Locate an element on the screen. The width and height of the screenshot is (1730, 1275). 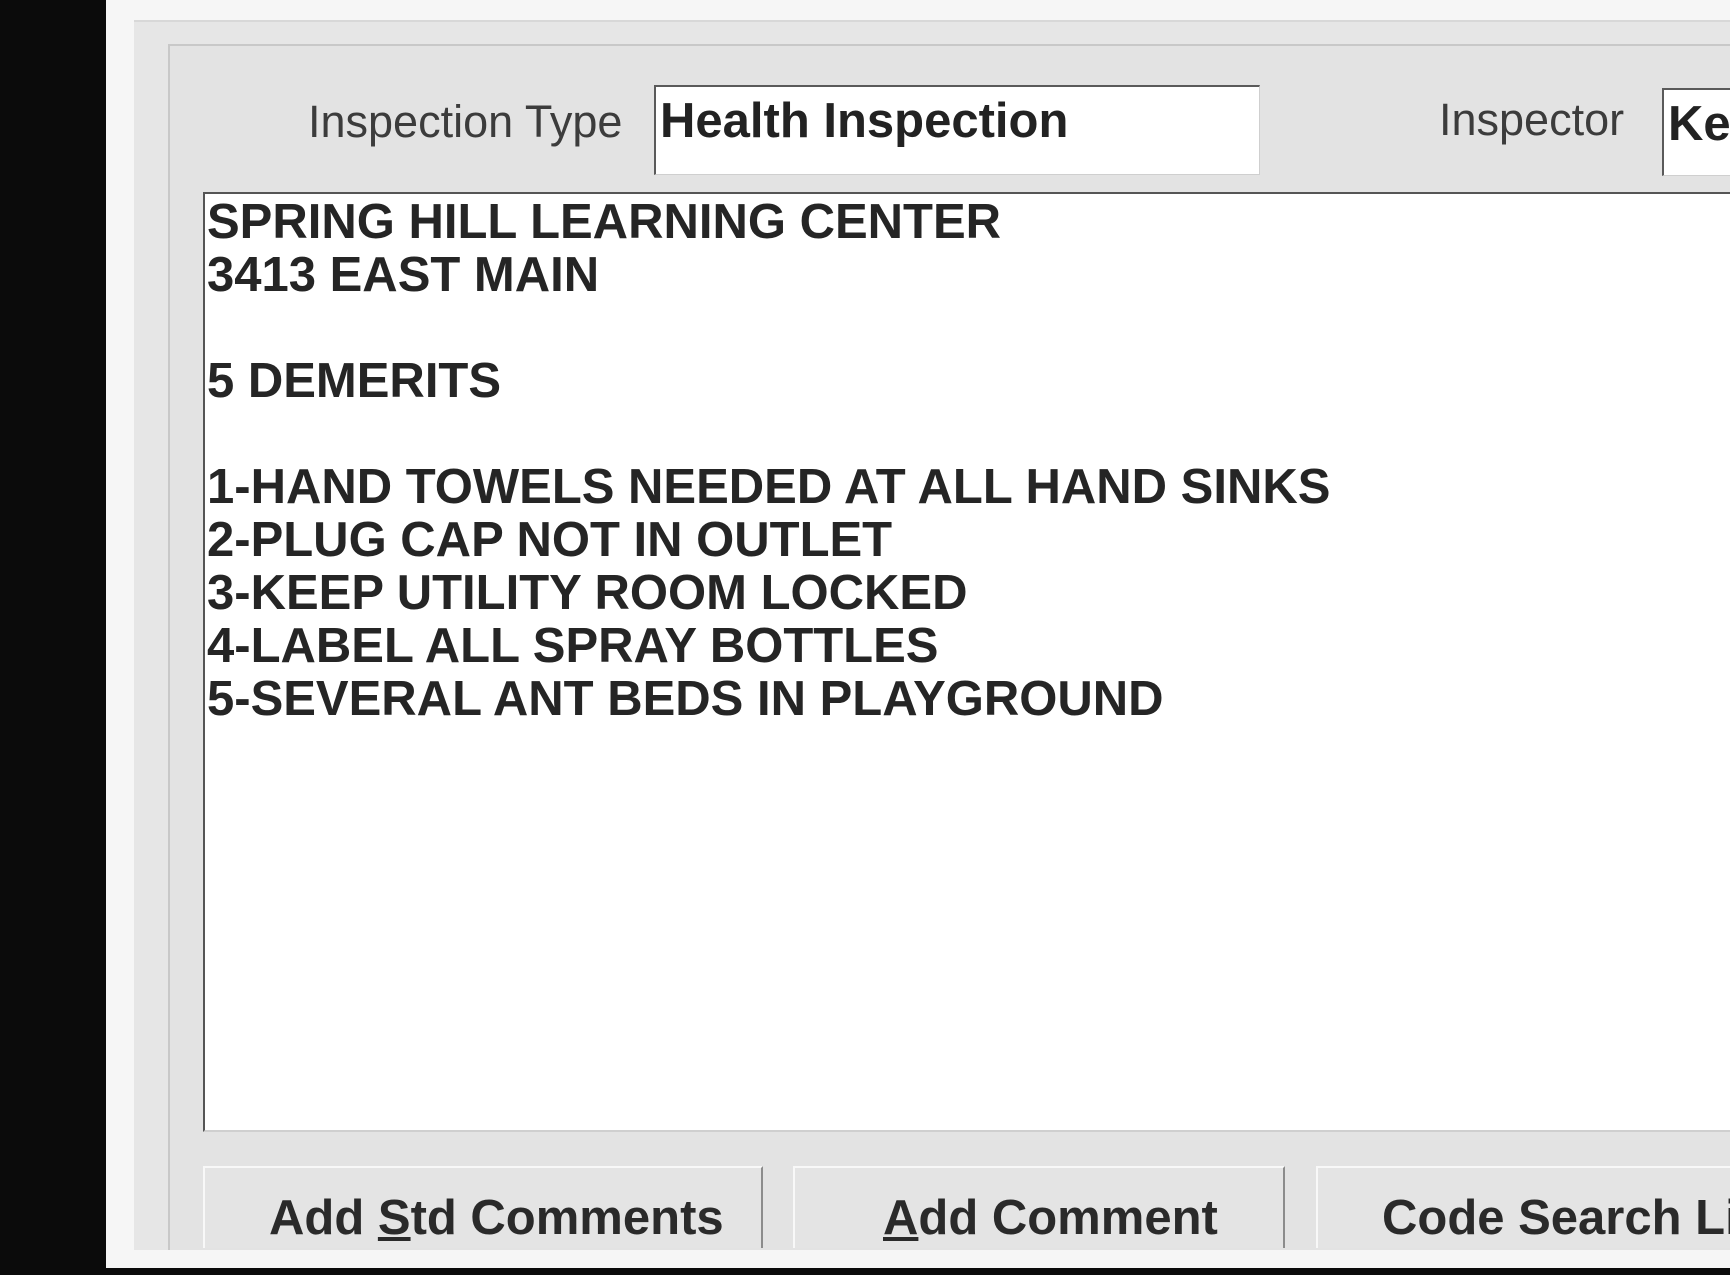
scan-border-left is located at coordinates (53, 637).